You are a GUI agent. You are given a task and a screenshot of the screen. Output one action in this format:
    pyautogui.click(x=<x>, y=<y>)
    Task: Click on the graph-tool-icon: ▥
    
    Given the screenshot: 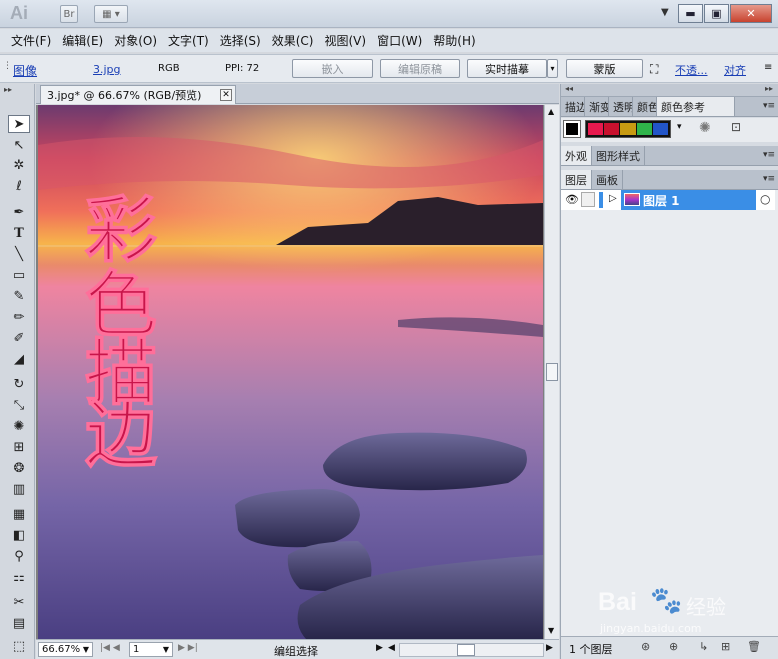 What is the action you would take?
    pyautogui.click(x=19, y=489)
    